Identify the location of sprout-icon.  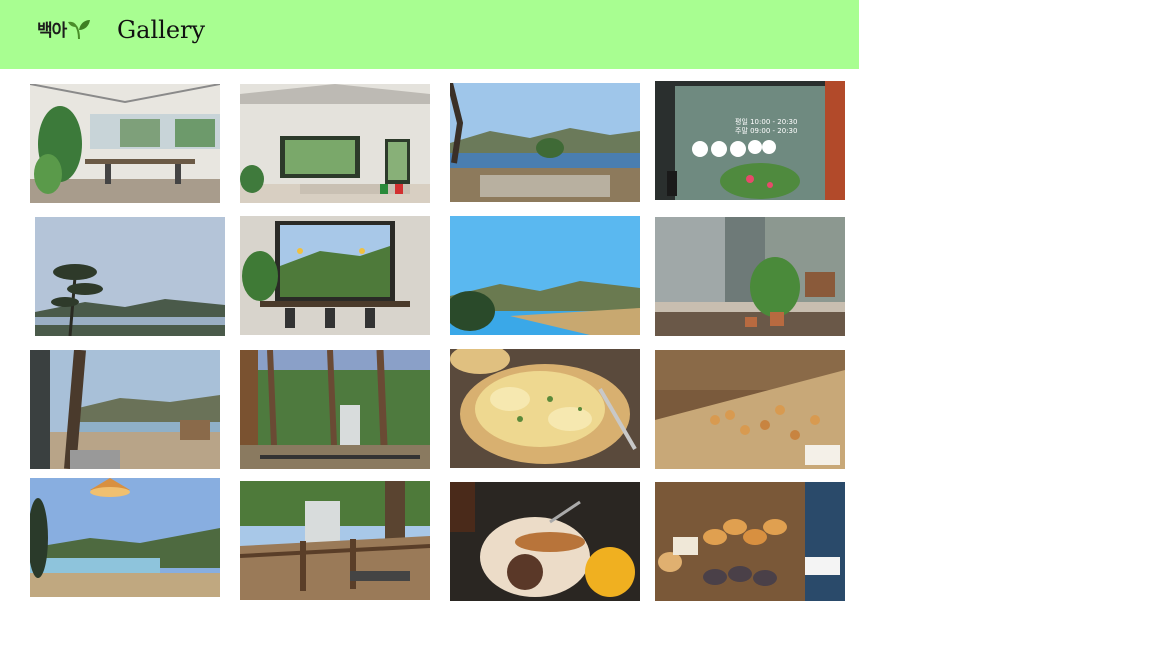
(79, 29).